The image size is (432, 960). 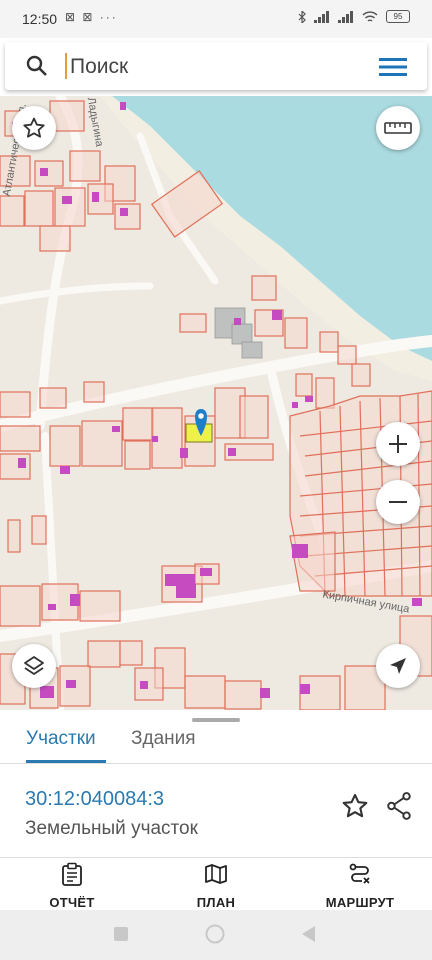 I want to click on wifi-icon, so click(x=370, y=16).